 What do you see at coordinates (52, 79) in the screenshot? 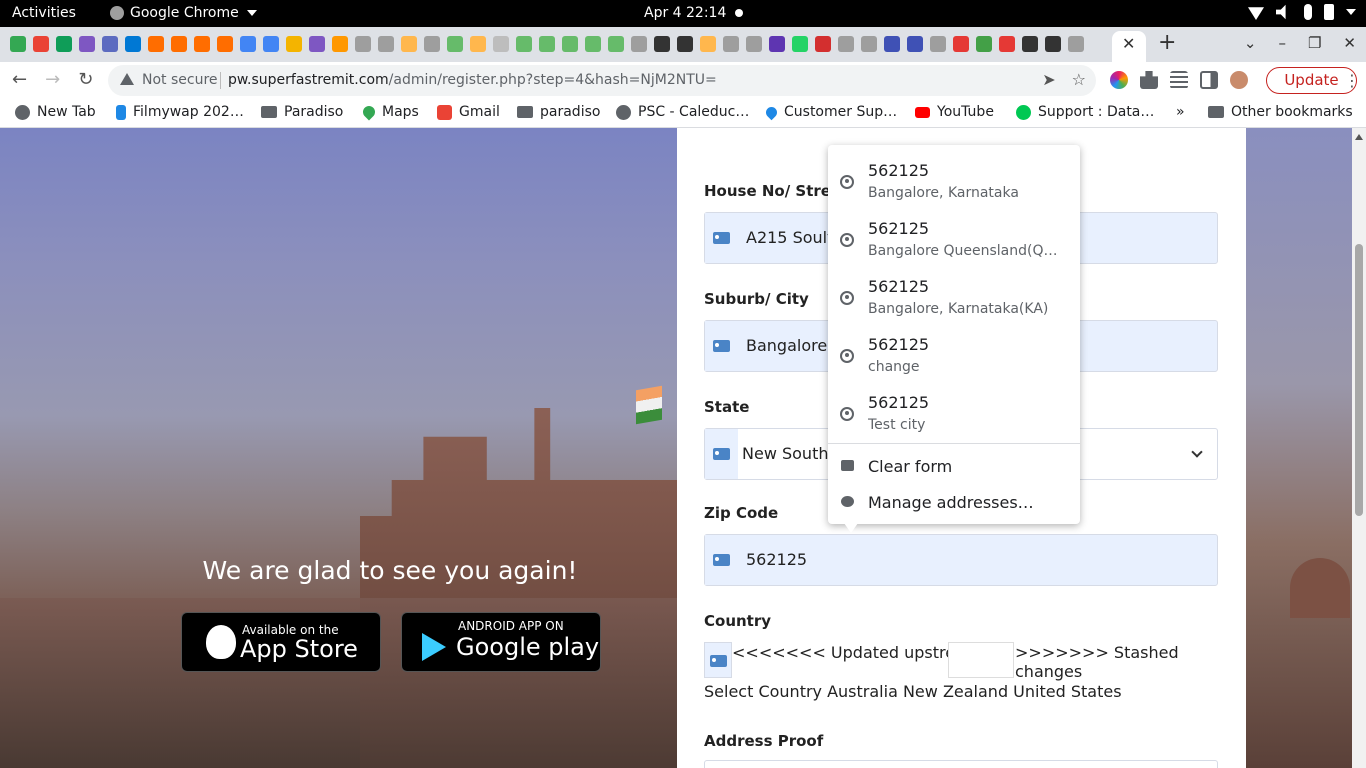
I see `forward-icon: →` at bounding box center [52, 79].